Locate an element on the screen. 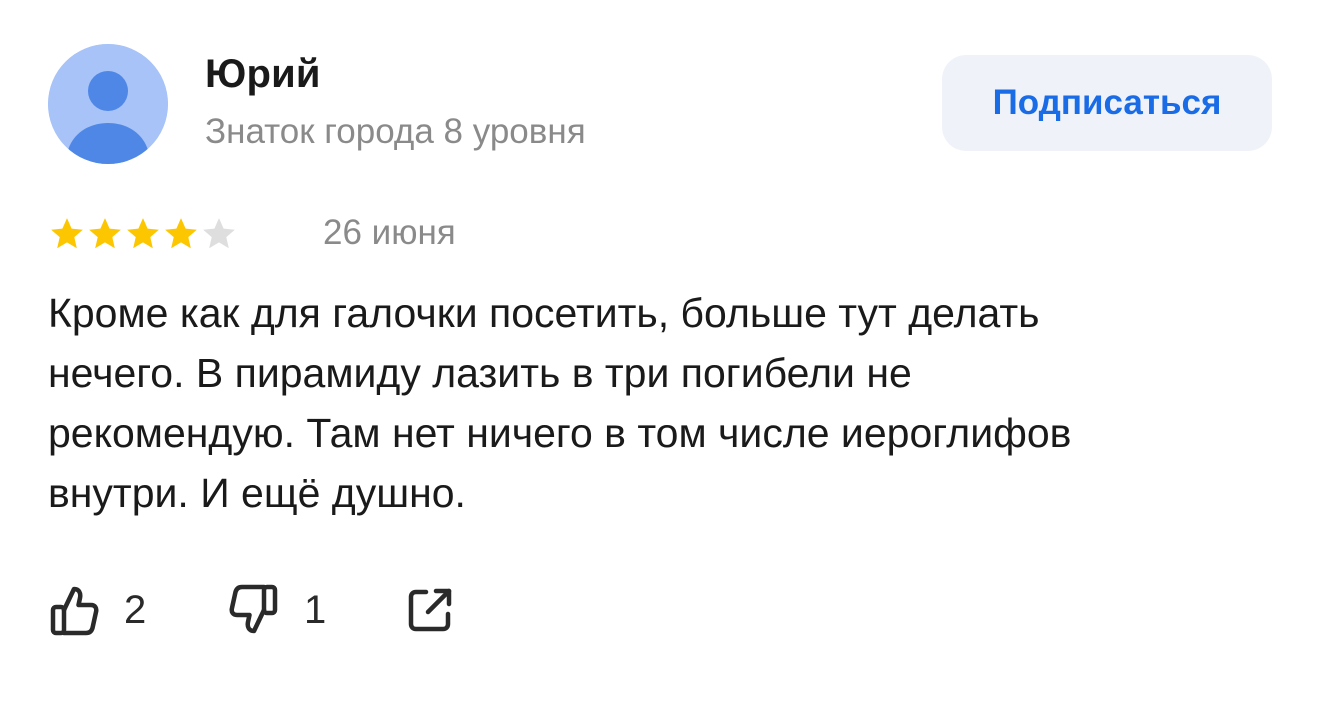 Image resolution: width=1320 pixels, height=709 pixels. author-name: Юрий is located at coordinates (263, 74).